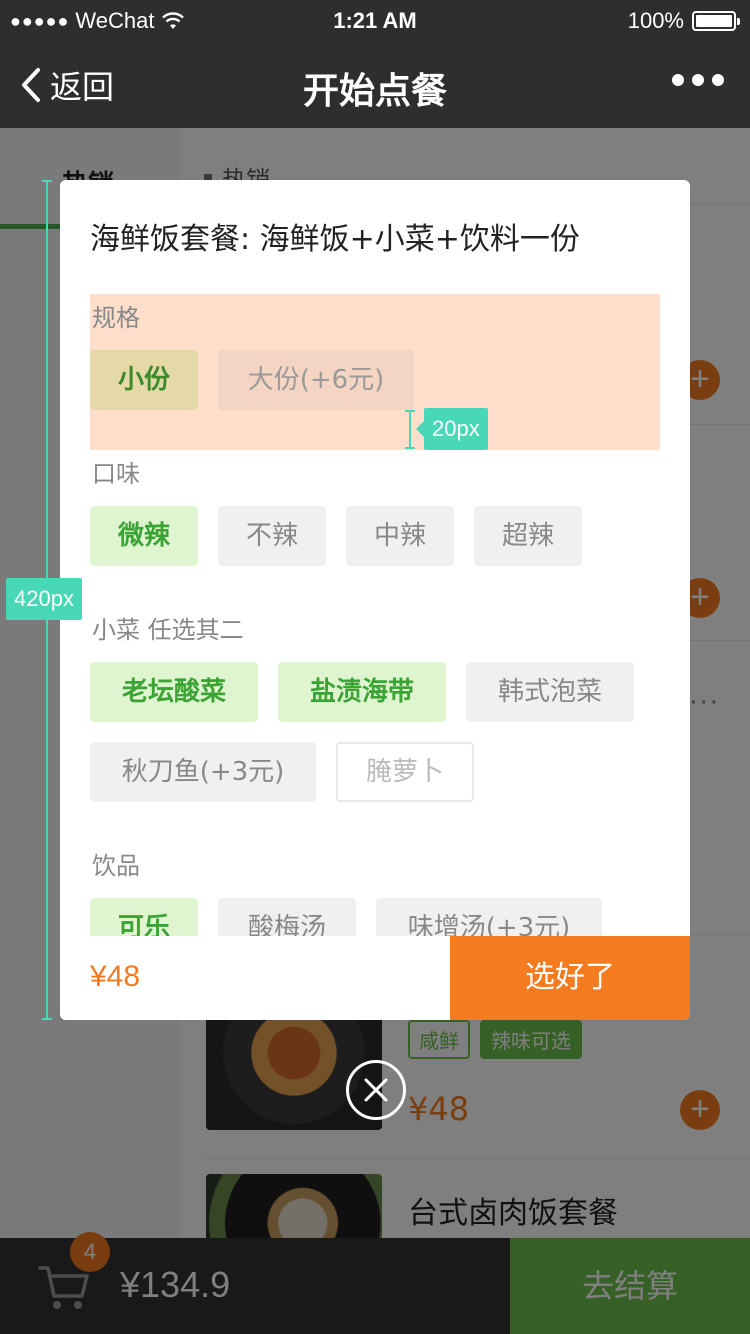  I want to click on section-label: 小菜 任选其二, so click(168, 630).